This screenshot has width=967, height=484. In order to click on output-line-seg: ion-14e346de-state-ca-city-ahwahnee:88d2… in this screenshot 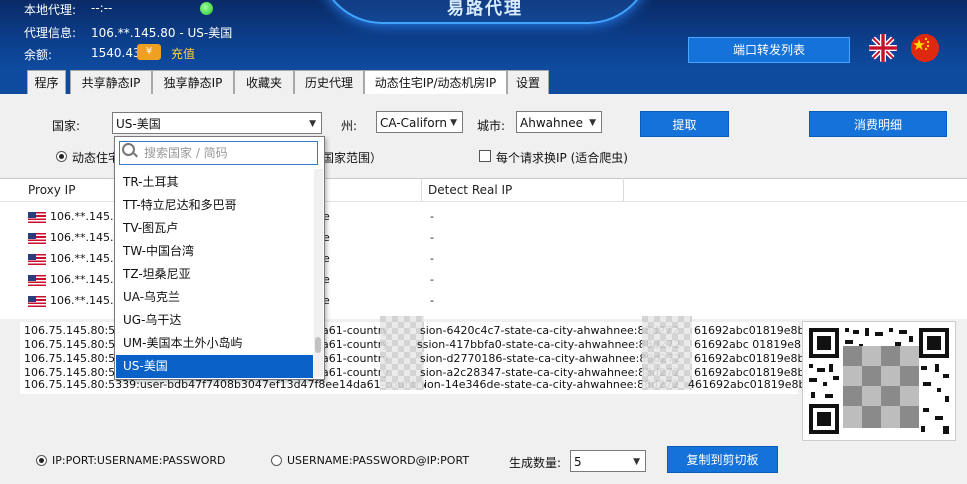, I will do `click(552, 384)`.